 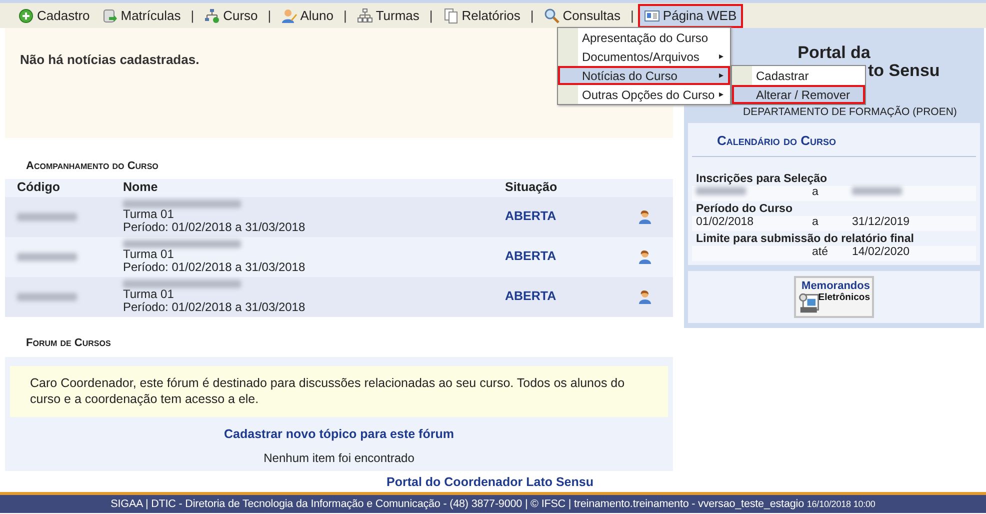 I want to click on calendar-value: 31/12/2019, so click(x=881, y=222).